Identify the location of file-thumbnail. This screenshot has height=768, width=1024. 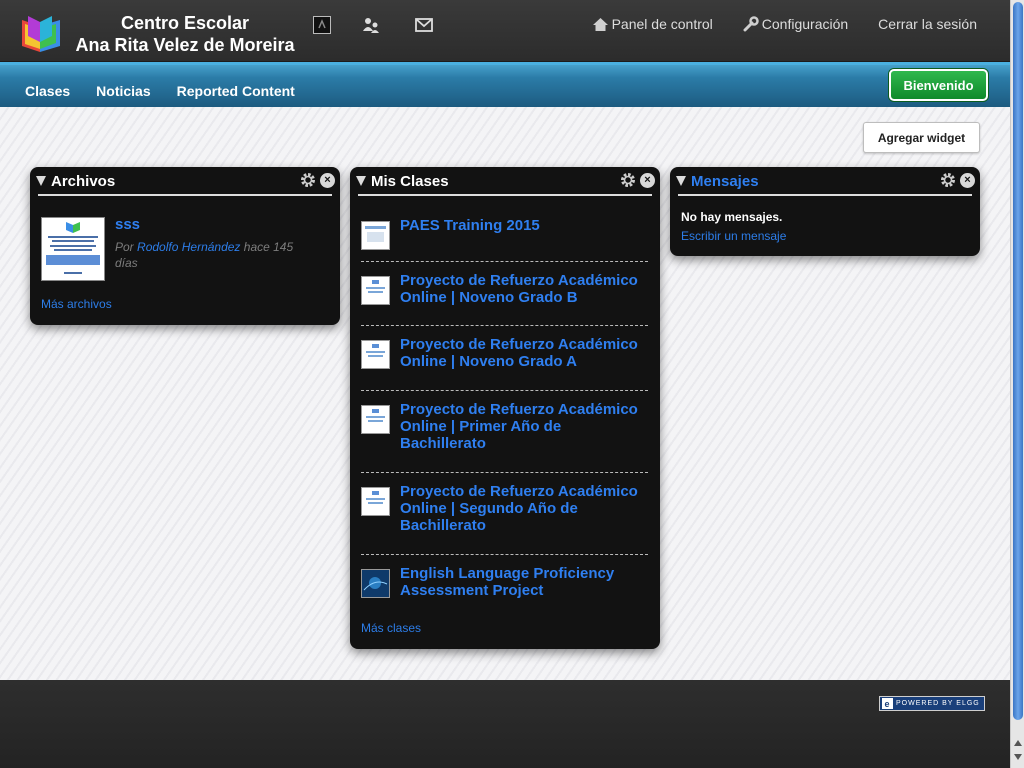
(73, 249).